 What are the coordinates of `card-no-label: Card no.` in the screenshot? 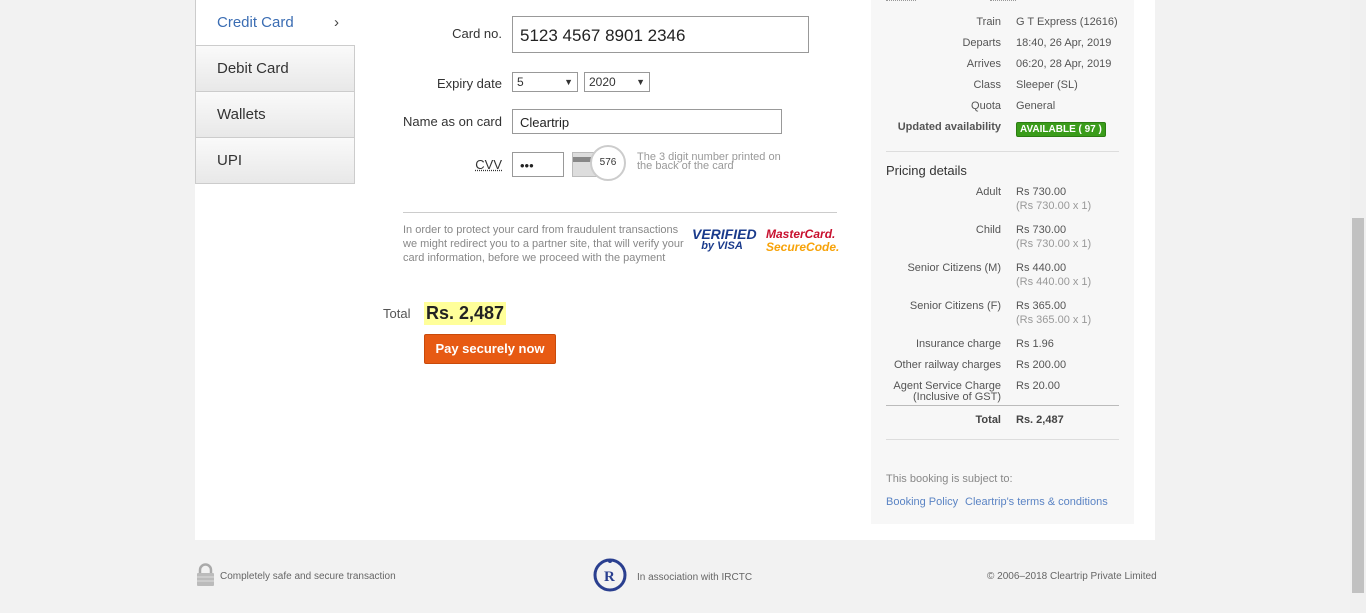 It's located at (477, 33).